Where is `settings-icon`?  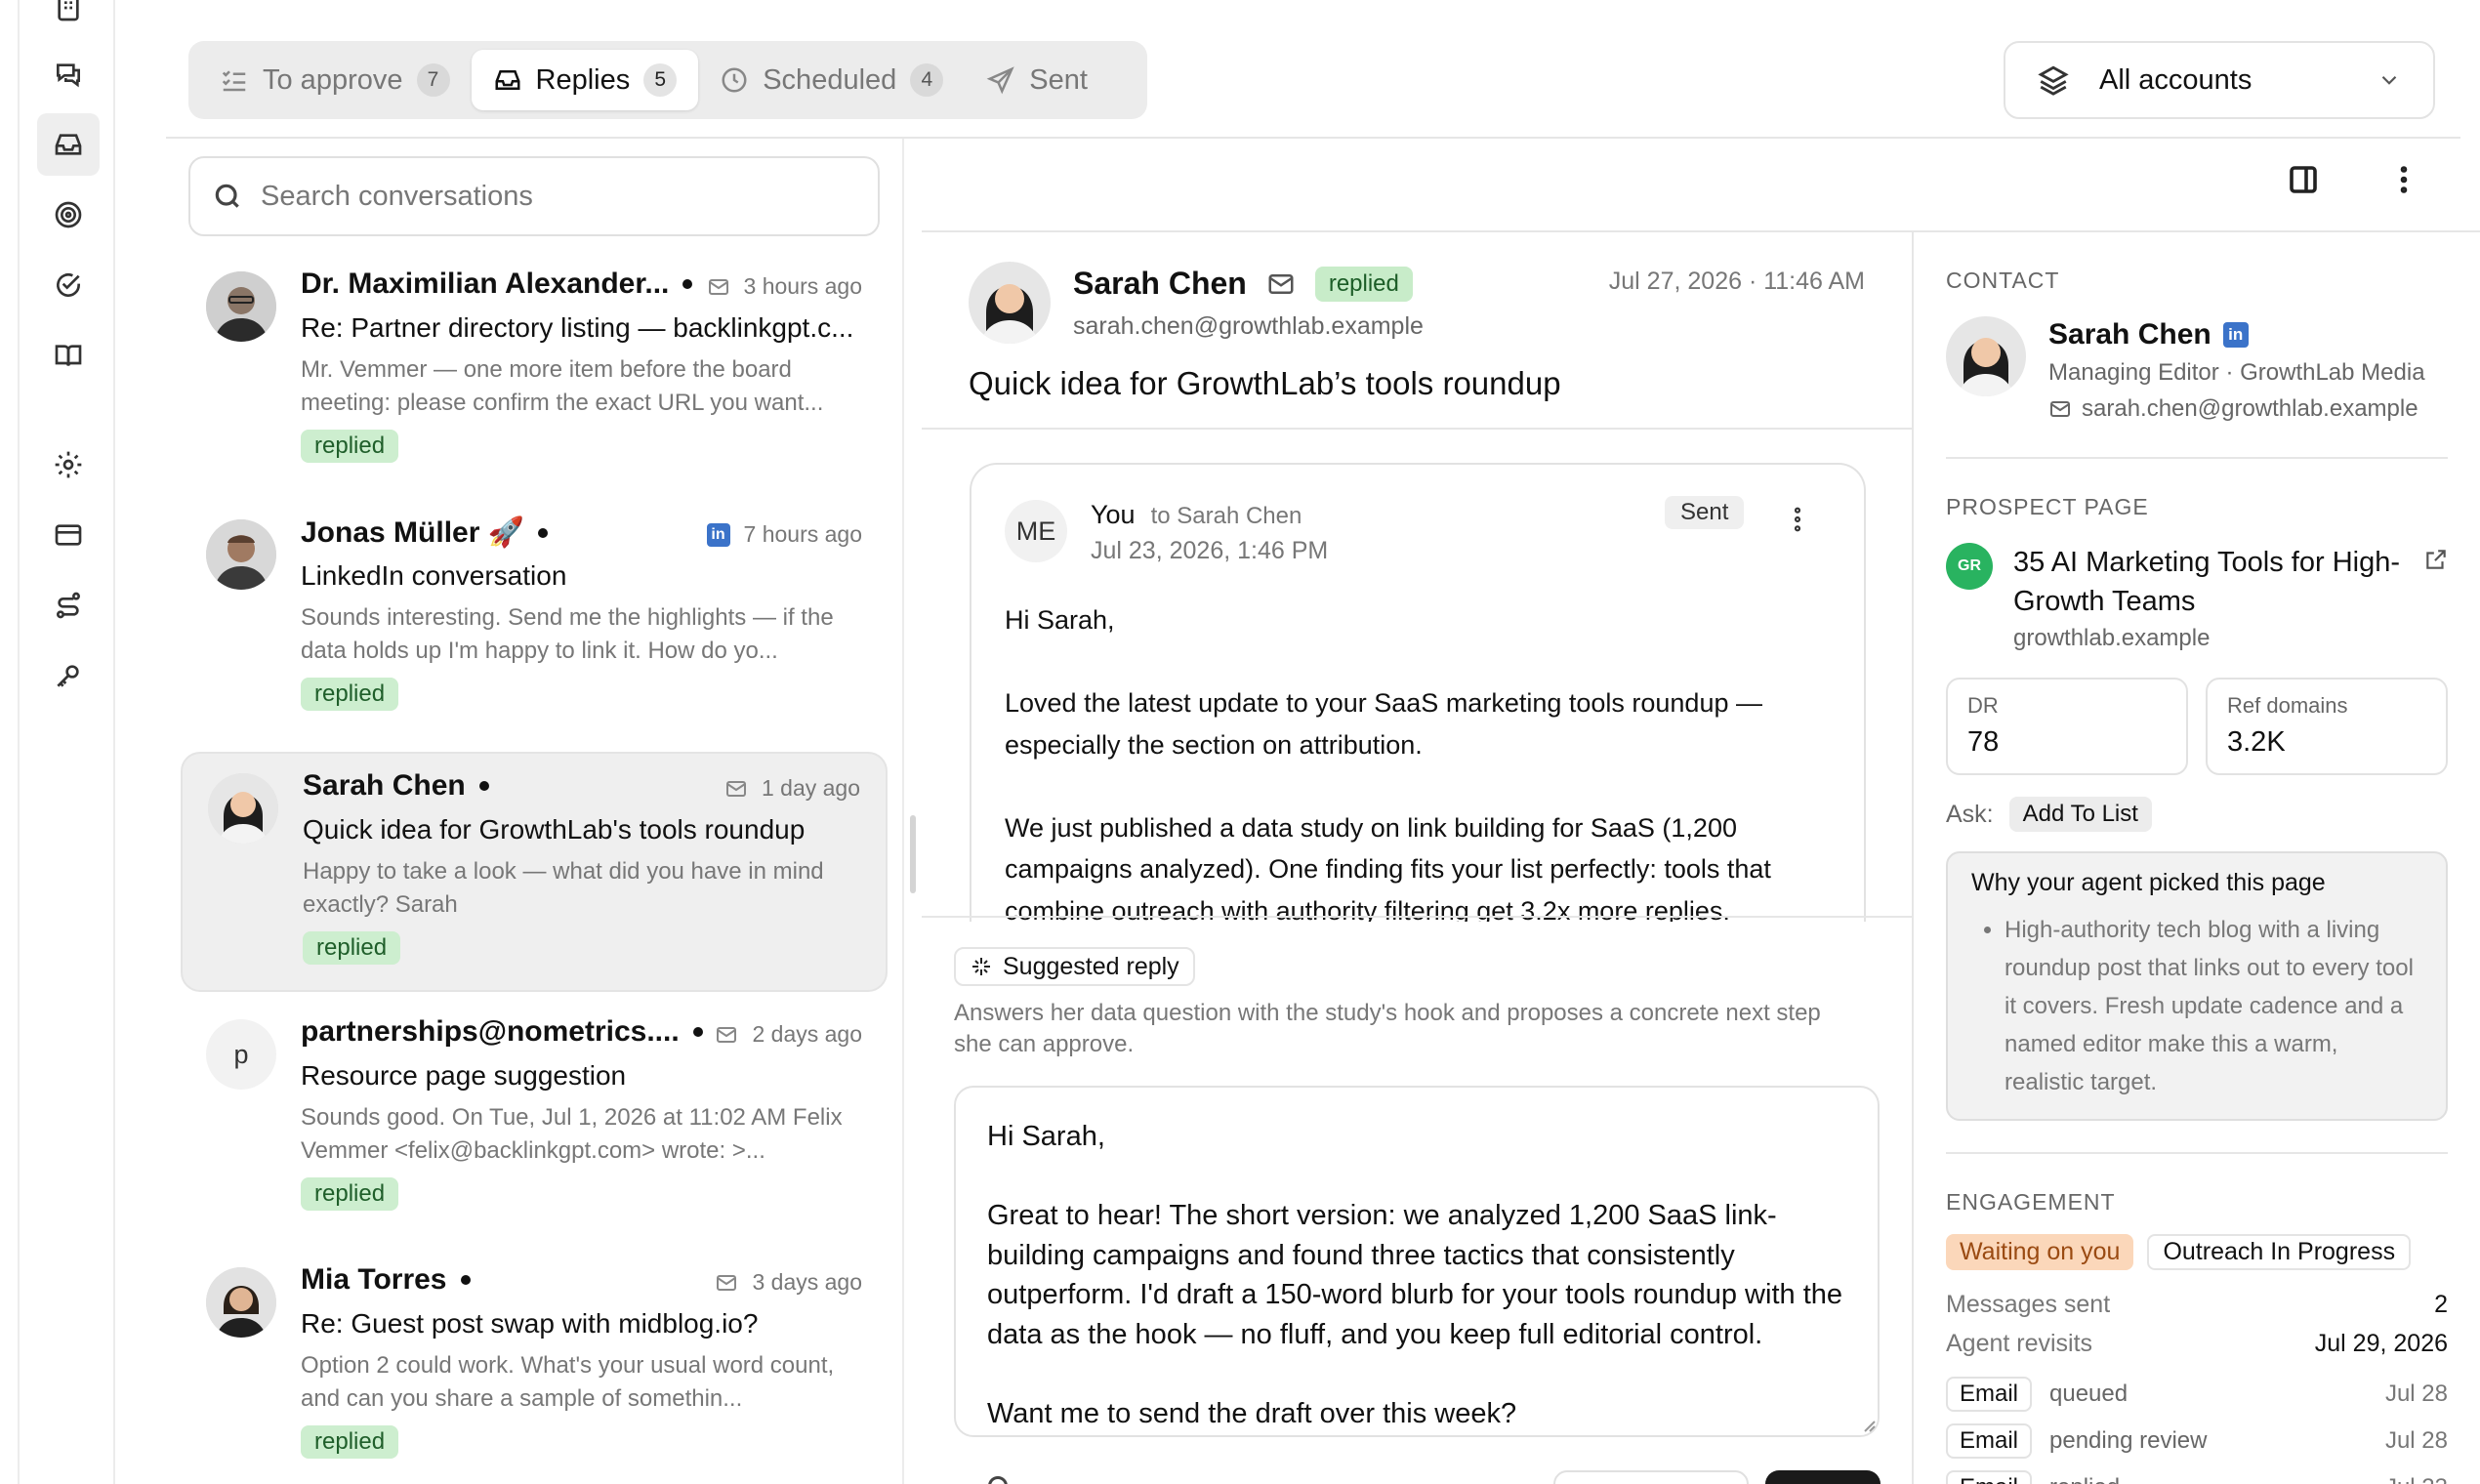 settings-icon is located at coordinates (998, 1480).